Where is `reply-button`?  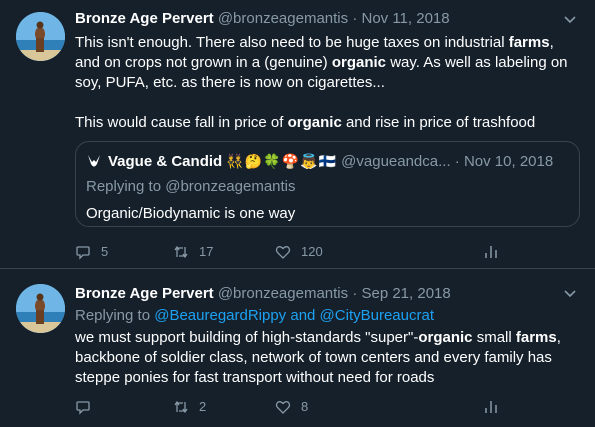 reply-button is located at coordinates (88, 407).